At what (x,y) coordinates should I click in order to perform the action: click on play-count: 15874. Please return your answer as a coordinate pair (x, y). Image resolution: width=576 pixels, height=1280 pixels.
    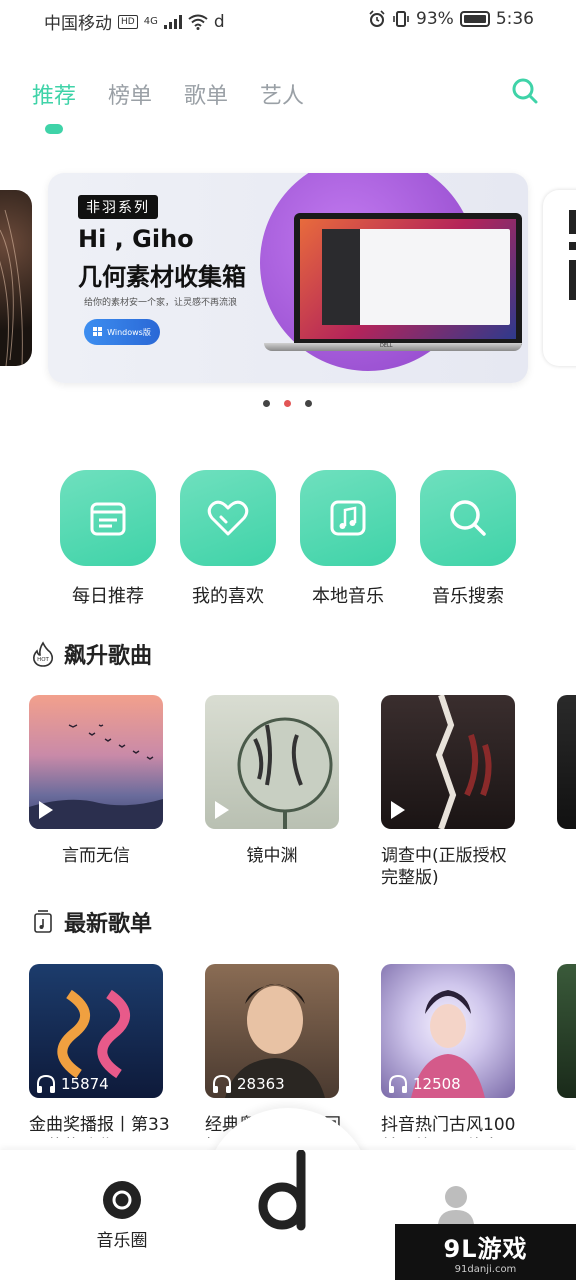
    Looking at the image, I should click on (72, 1084).